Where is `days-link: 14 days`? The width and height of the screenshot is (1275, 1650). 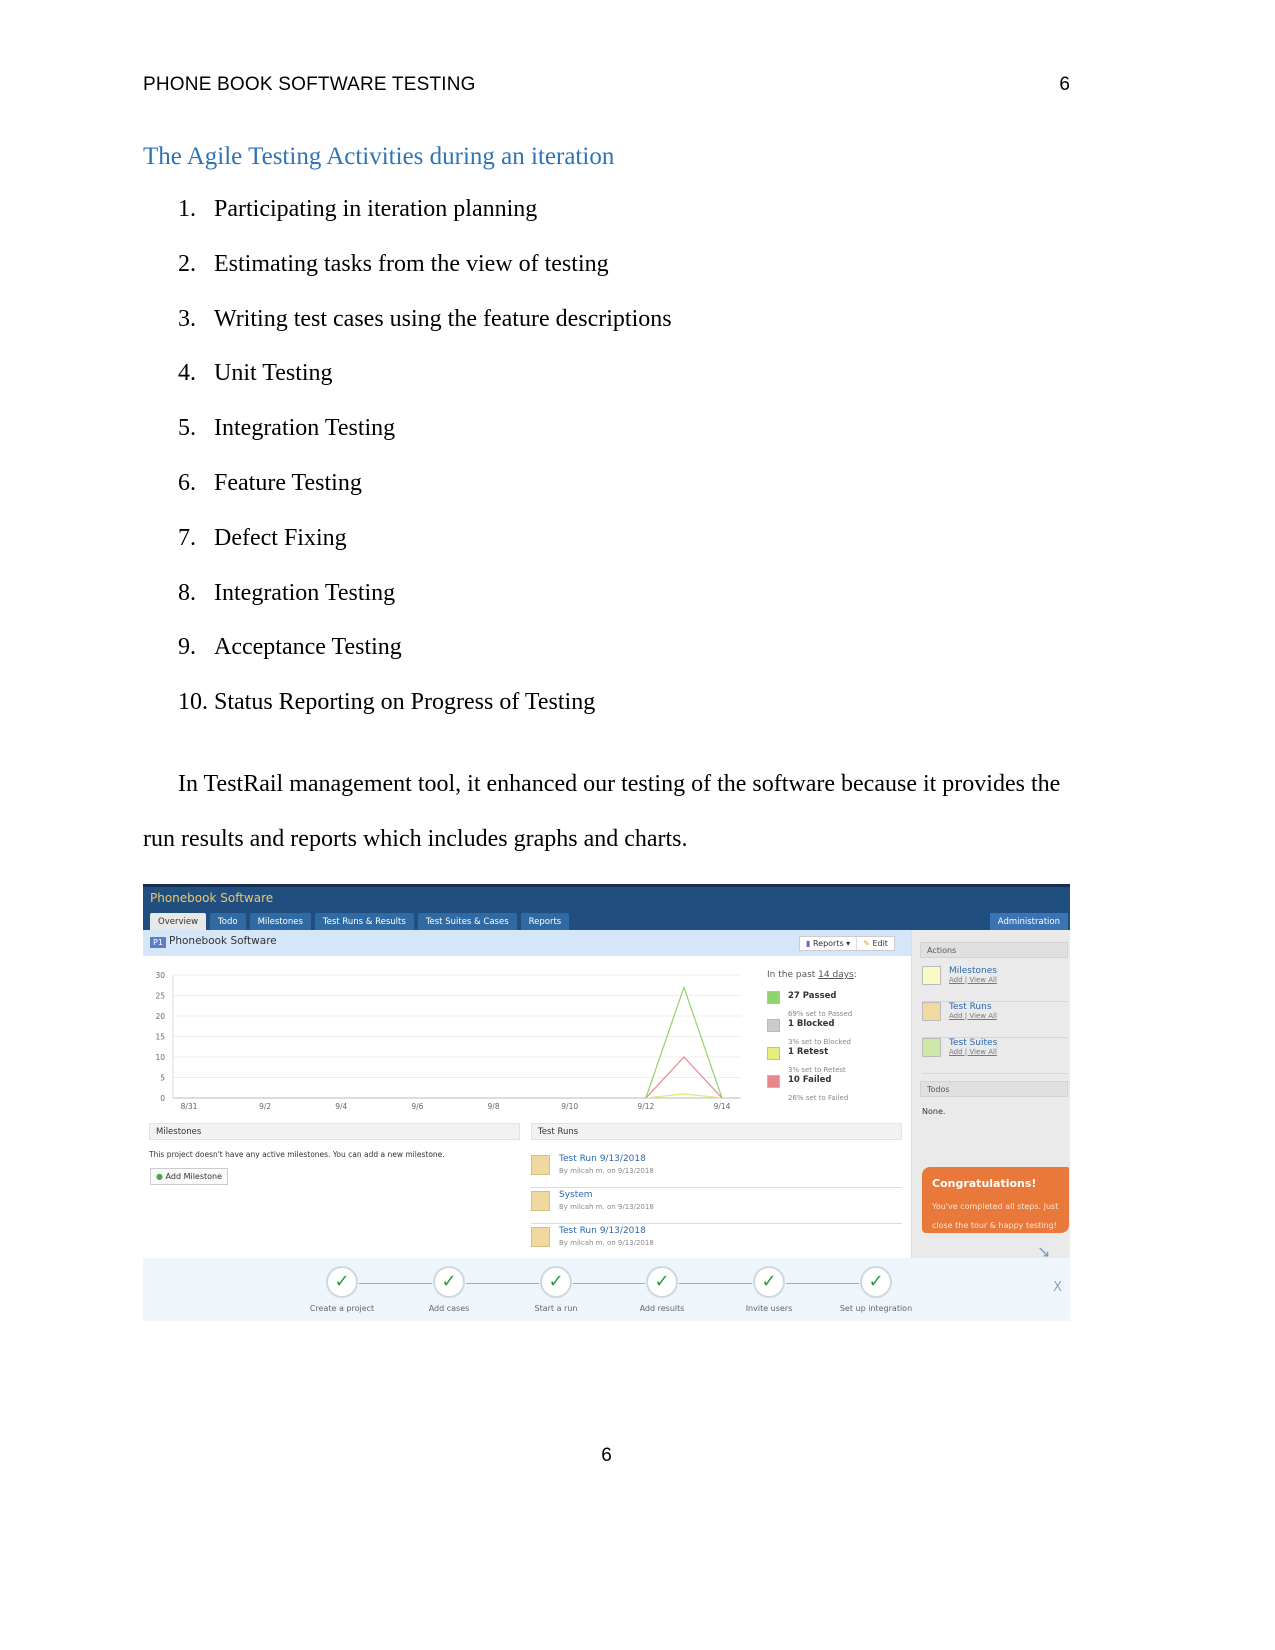
days-link: 14 days is located at coordinates (836, 975).